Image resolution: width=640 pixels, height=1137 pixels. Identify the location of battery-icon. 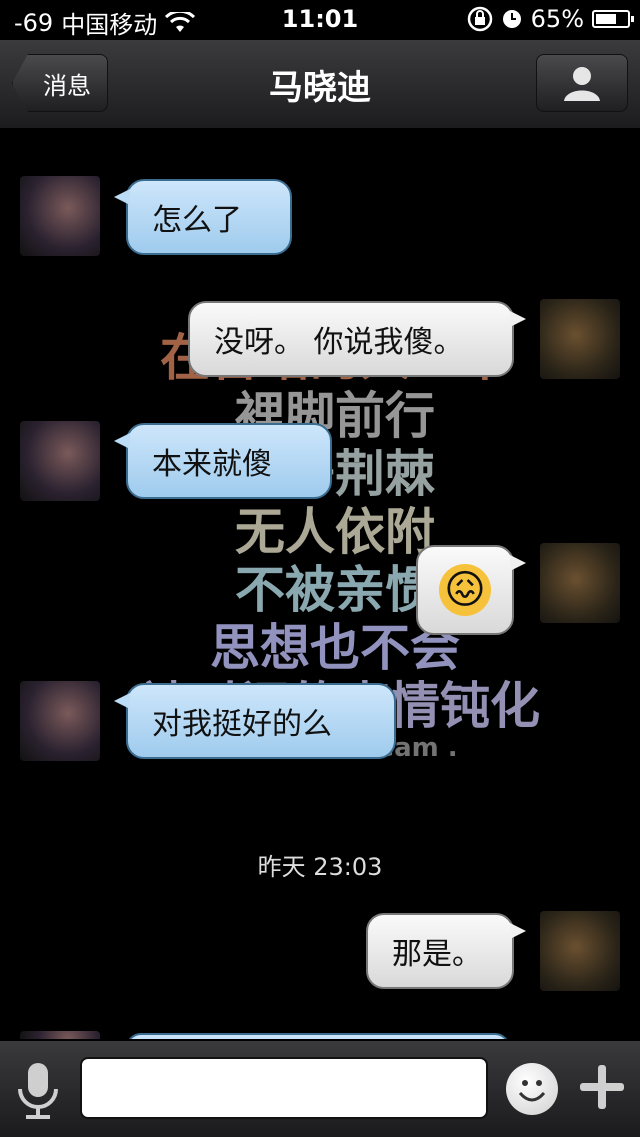
(613, 19).